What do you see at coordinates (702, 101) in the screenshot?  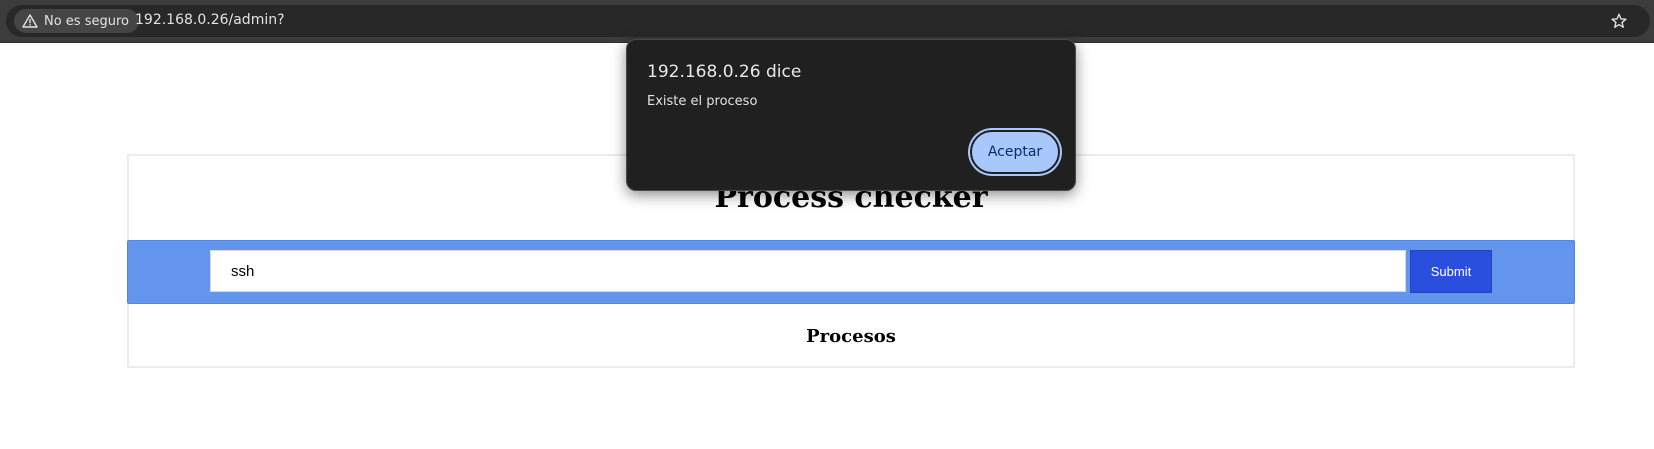 I see `dialog-message: Existe el proceso` at bounding box center [702, 101].